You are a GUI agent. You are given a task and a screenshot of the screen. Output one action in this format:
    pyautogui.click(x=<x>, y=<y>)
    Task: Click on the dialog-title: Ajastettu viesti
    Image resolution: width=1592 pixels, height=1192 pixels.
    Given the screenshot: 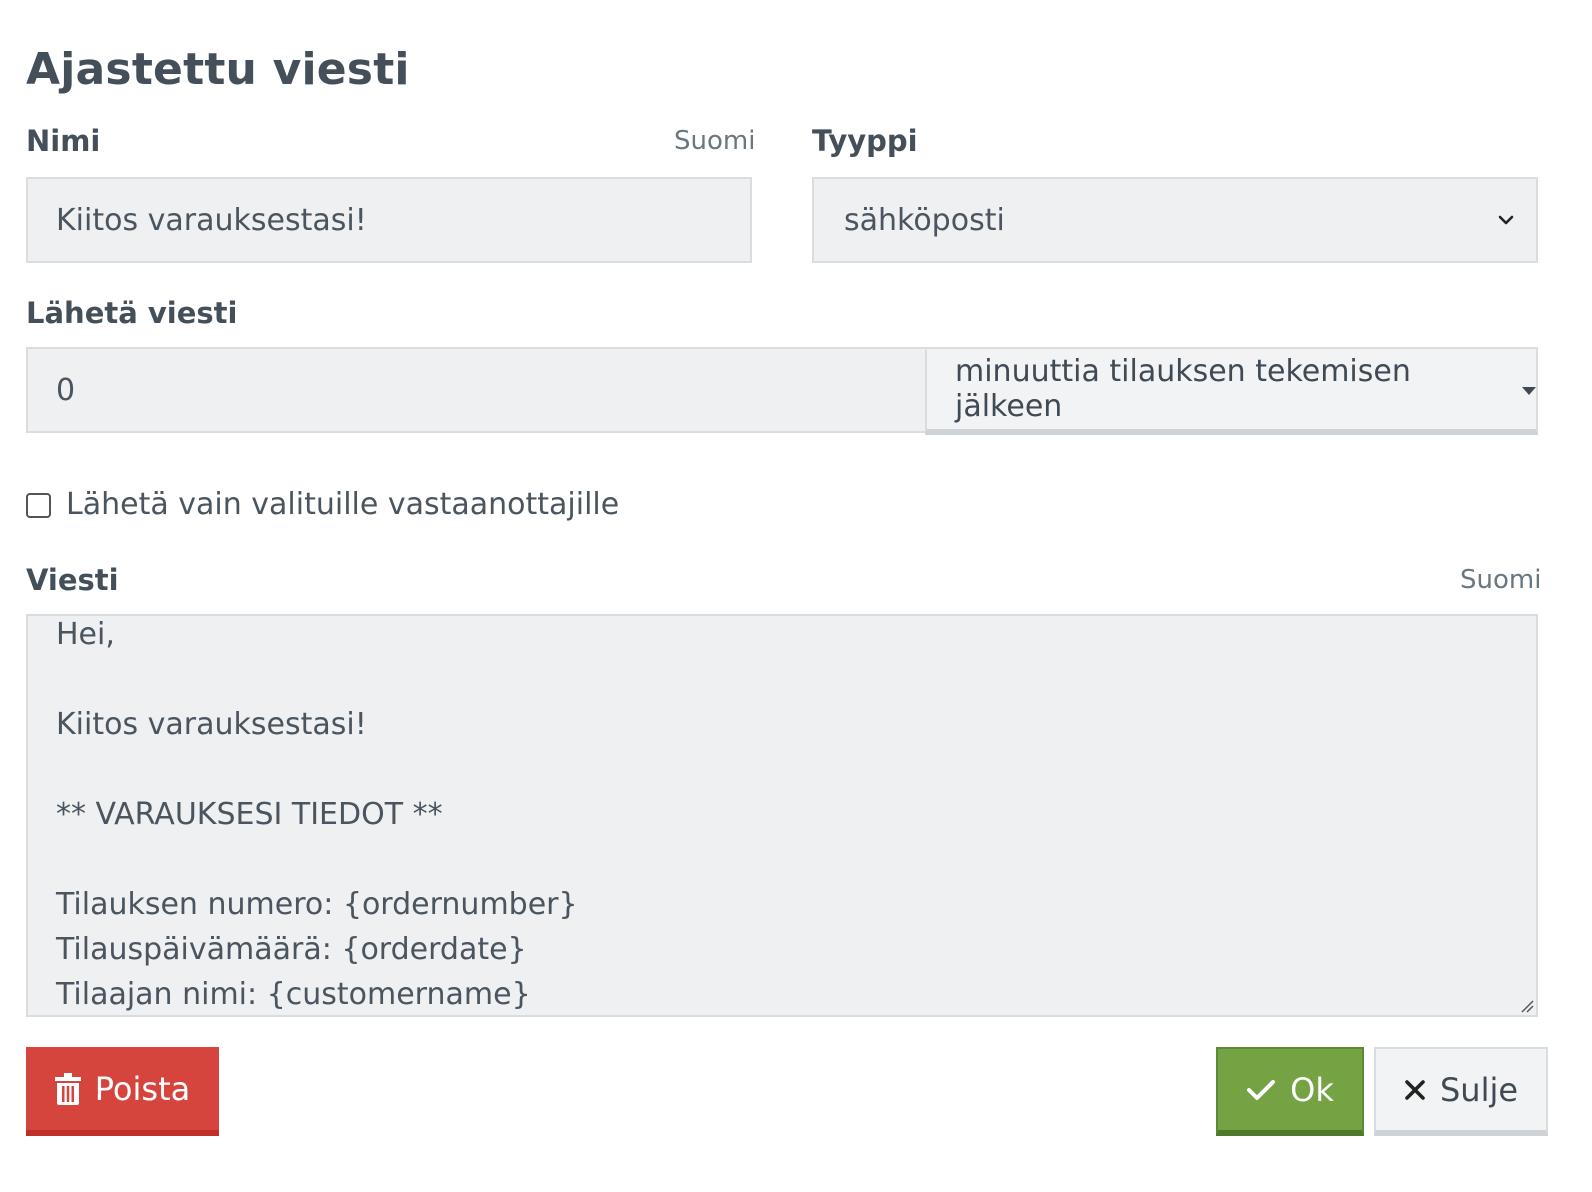 What is the action you would take?
    pyautogui.click(x=218, y=69)
    